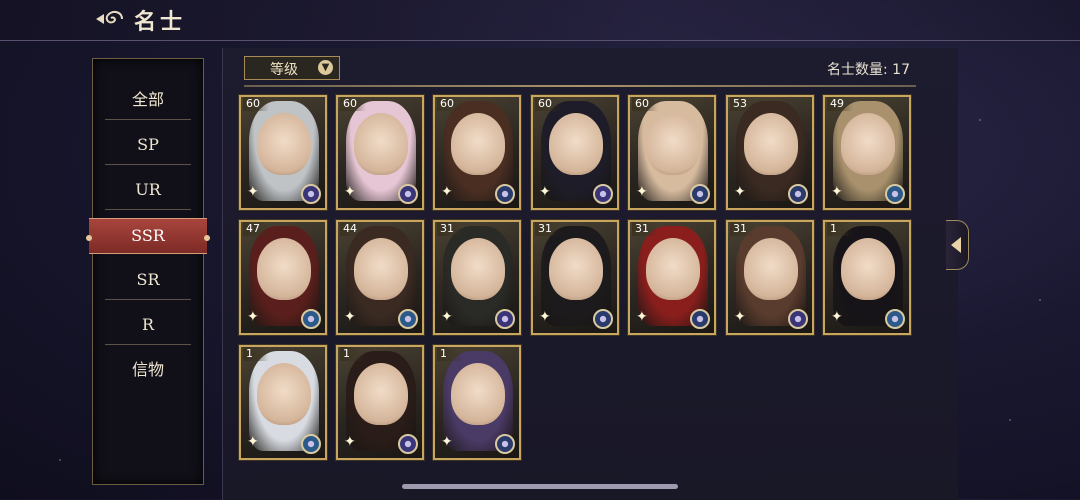 The height and width of the screenshot is (500, 1080). What do you see at coordinates (148, 370) in the screenshot?
I see `filter-token: 信物` at bounding box center [148, 370].